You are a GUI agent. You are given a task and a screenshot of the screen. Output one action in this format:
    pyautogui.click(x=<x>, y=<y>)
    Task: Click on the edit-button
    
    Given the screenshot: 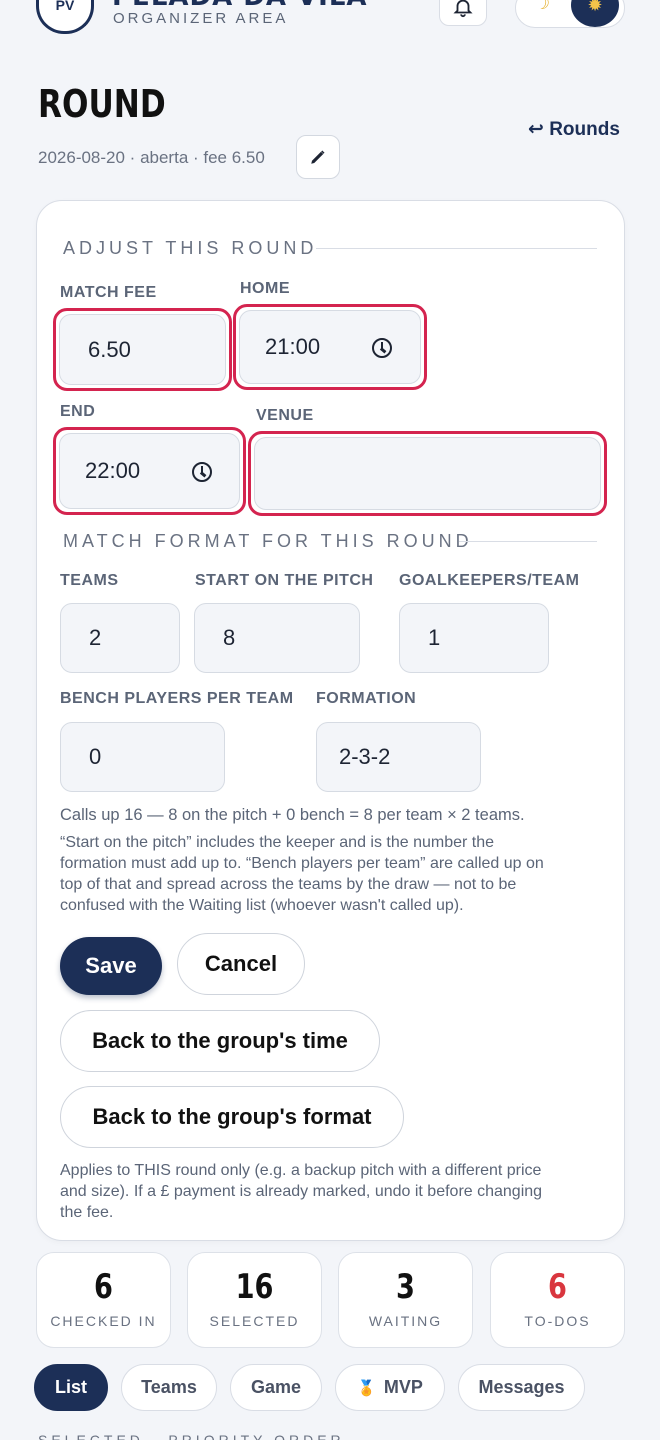 What is the action you would take?
    pyautogui.click(x=318, y=157)
    